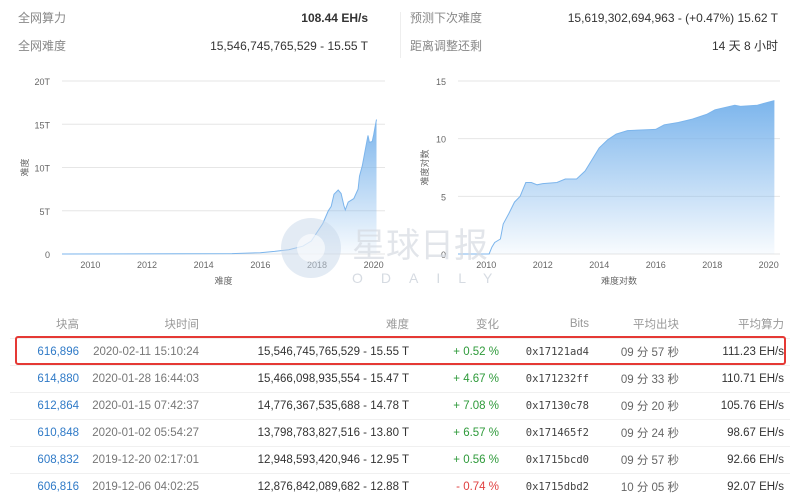 The height and width of the screenshot is (501, 800). What do you see at coordinates (42, 82) in the screenshot?
I see `y-tick-label: 20T` at bounding box center [42, 82].